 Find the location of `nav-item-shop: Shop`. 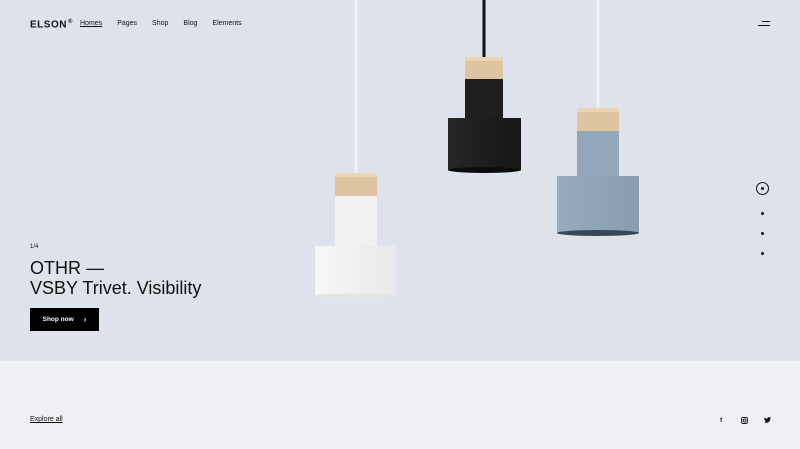

nav-item-shop: Shop is located at coordinates (160, 23).